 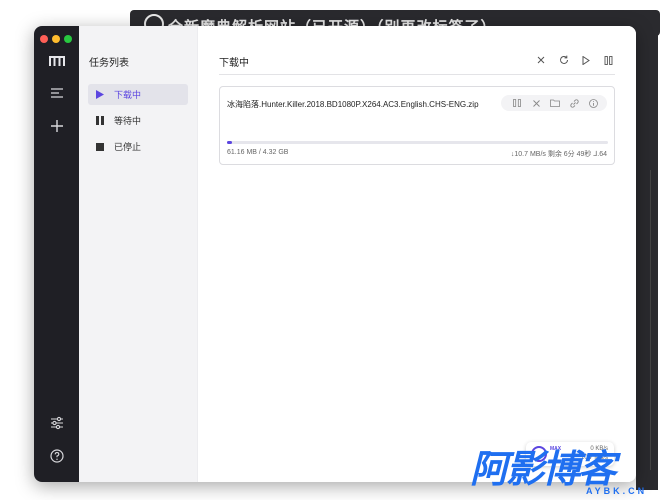 What do you see at coordinates (128, 121) in the screenshot?
I see `sidebar-item-label: 等待中` at bounding box center [128, 121].